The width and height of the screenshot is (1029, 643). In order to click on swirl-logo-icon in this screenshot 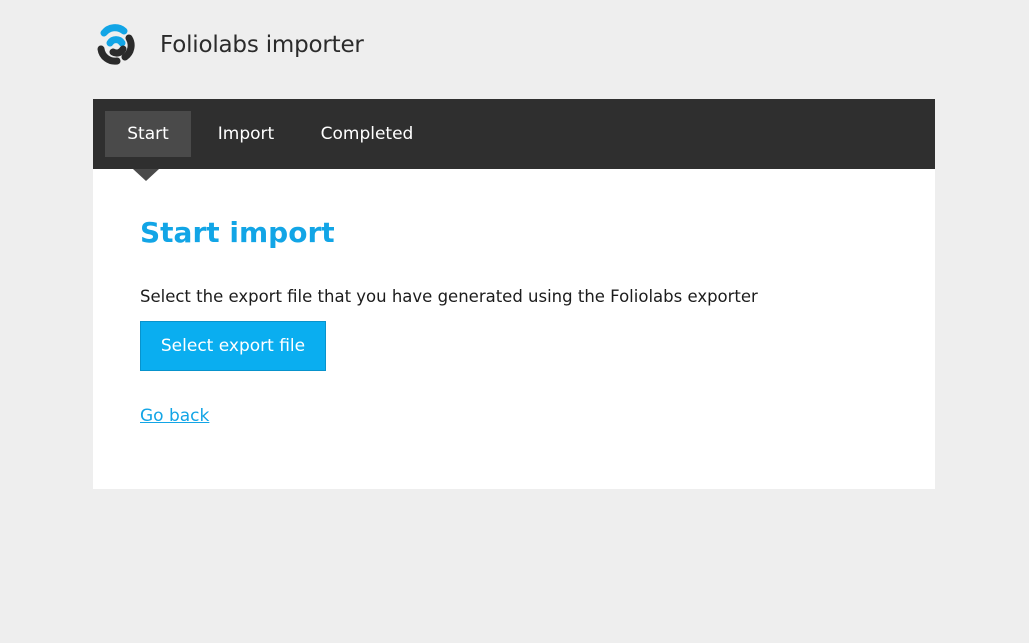, I will do `click(116, 44)`.